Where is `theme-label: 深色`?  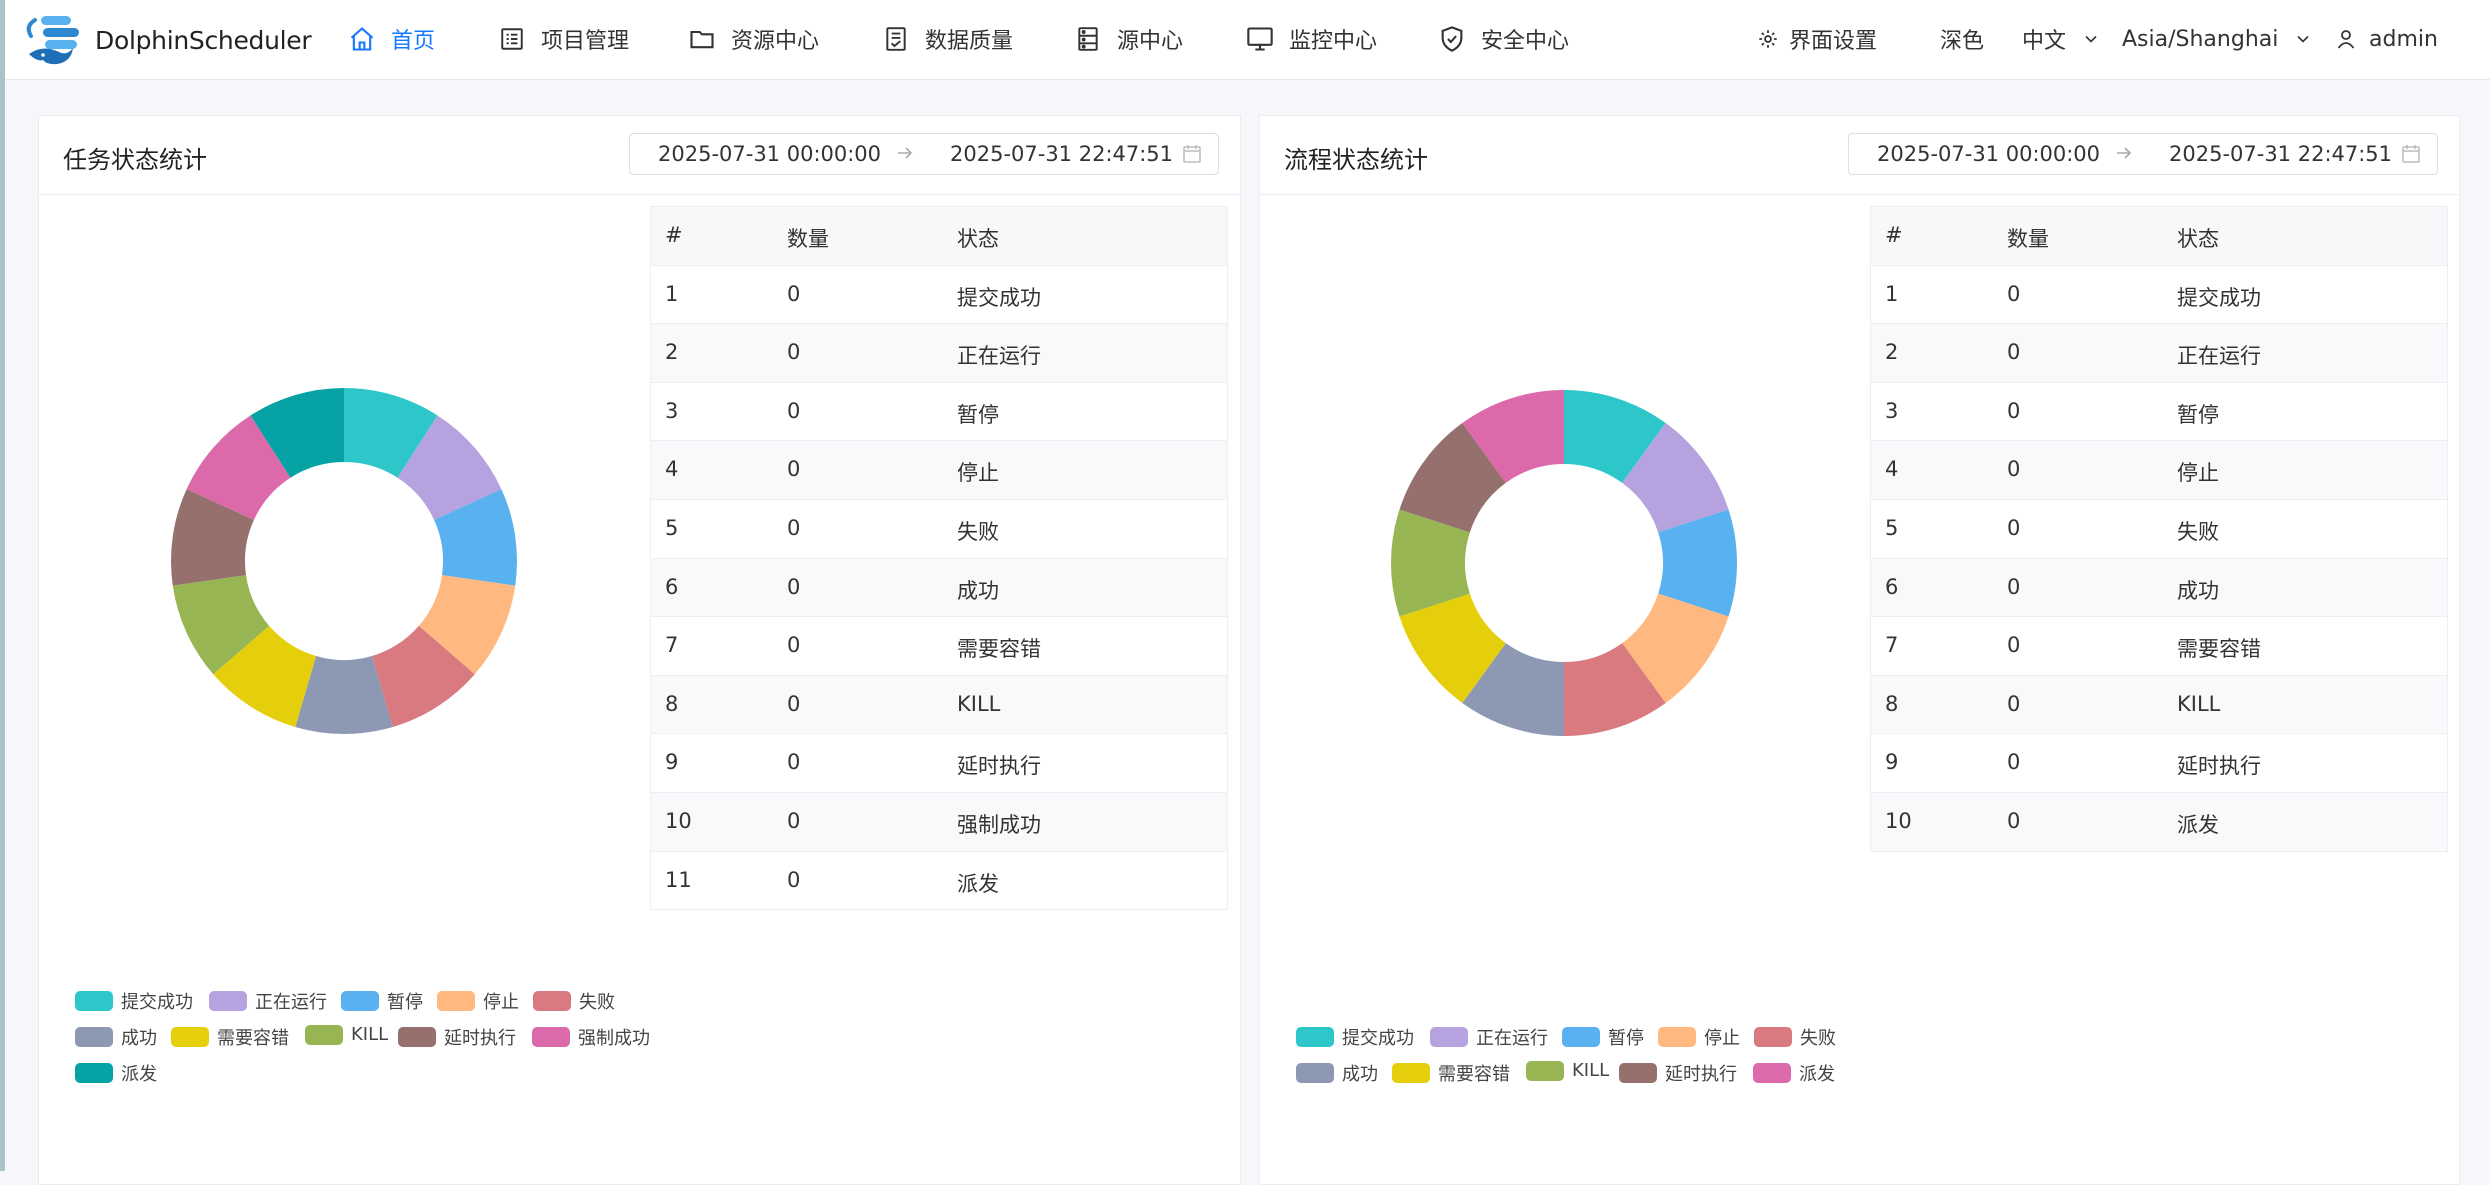
theme-label: 深色 is located at coordinates (1962, 41).